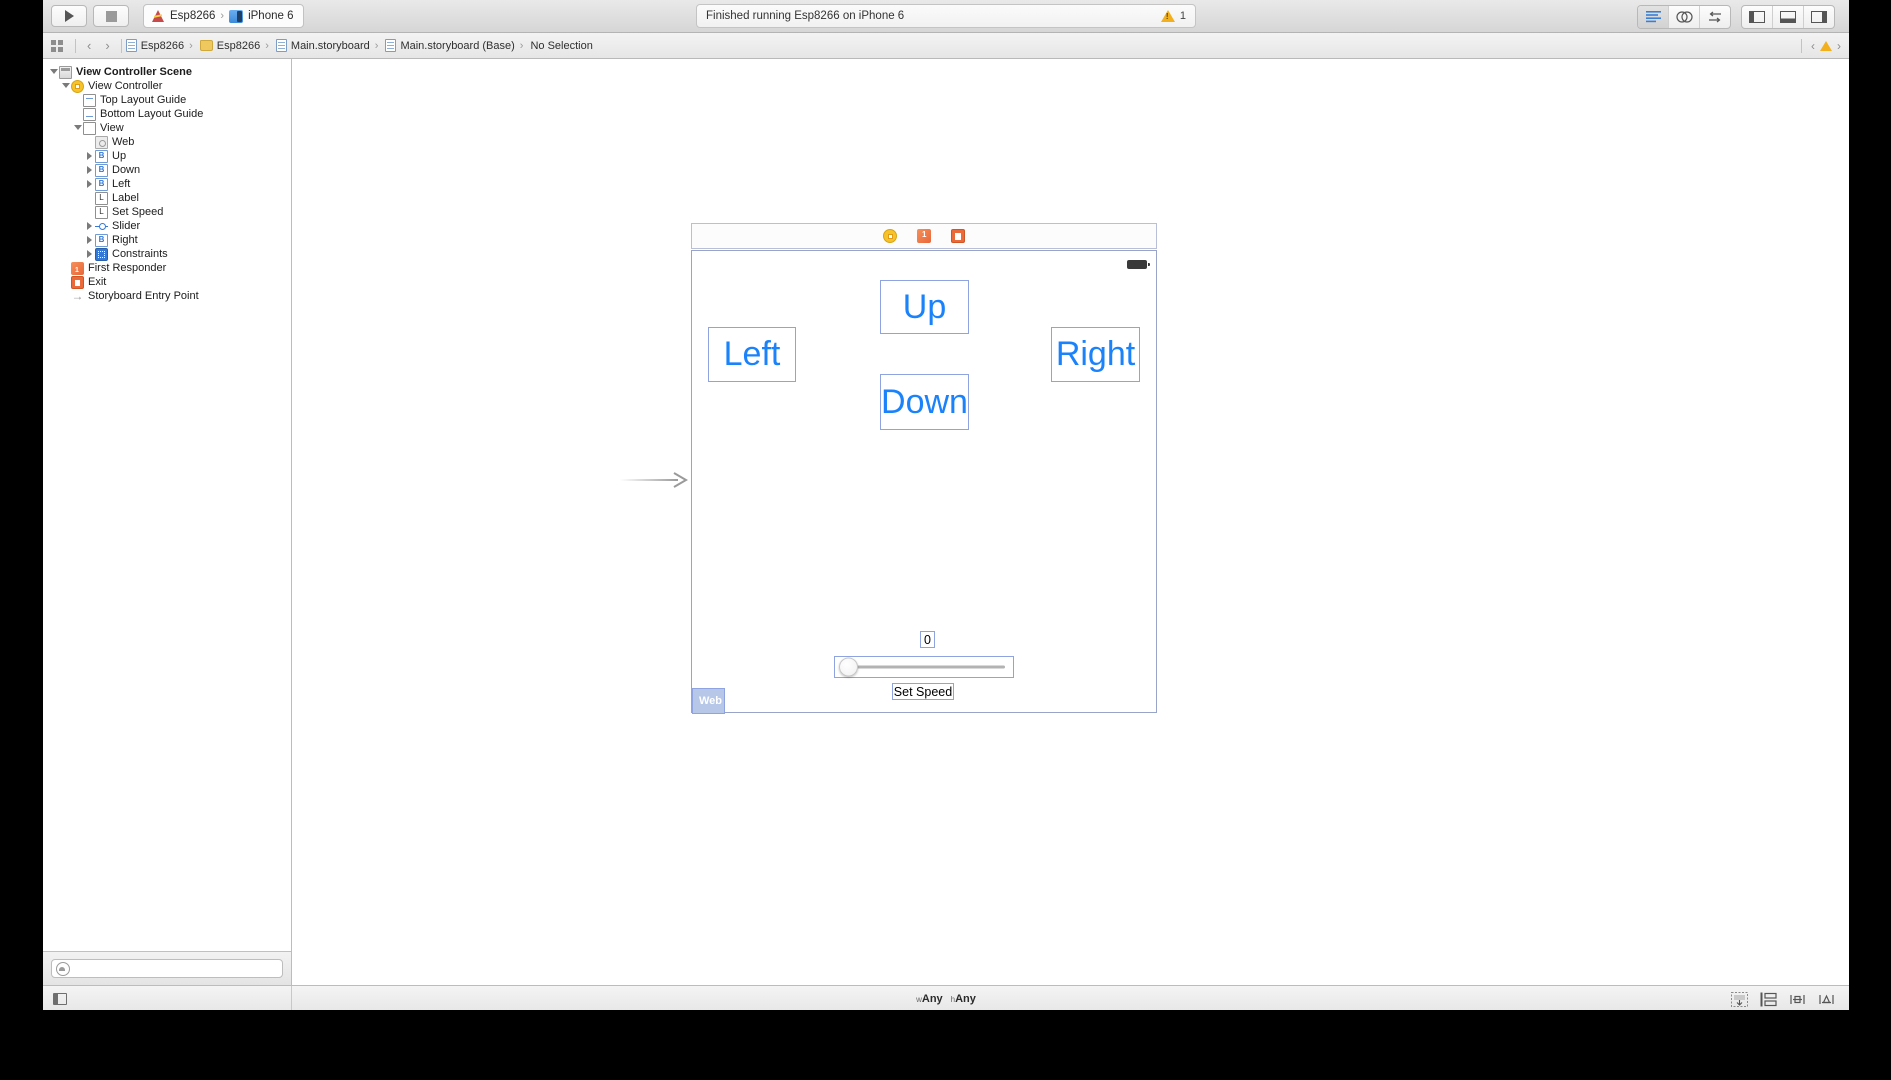 The height and width of the screenshot is (1080, 1891). I want to click on filter-input, so click(175, 968).